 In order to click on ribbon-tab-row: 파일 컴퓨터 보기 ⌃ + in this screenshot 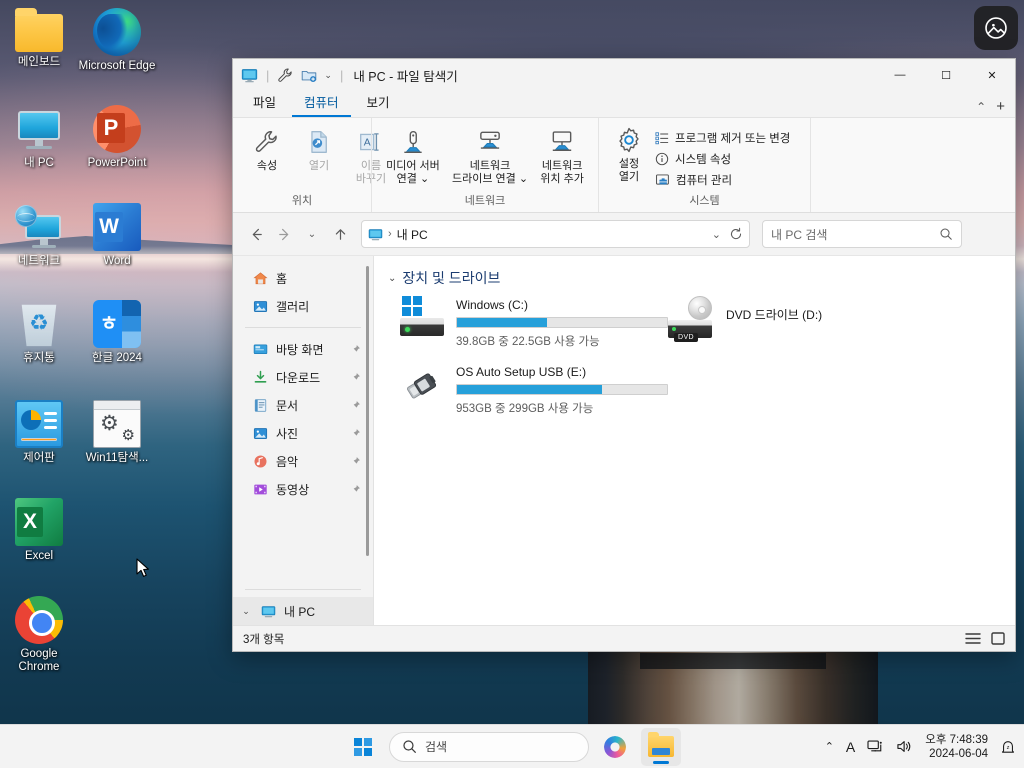, I will do `click(624, 104)`.